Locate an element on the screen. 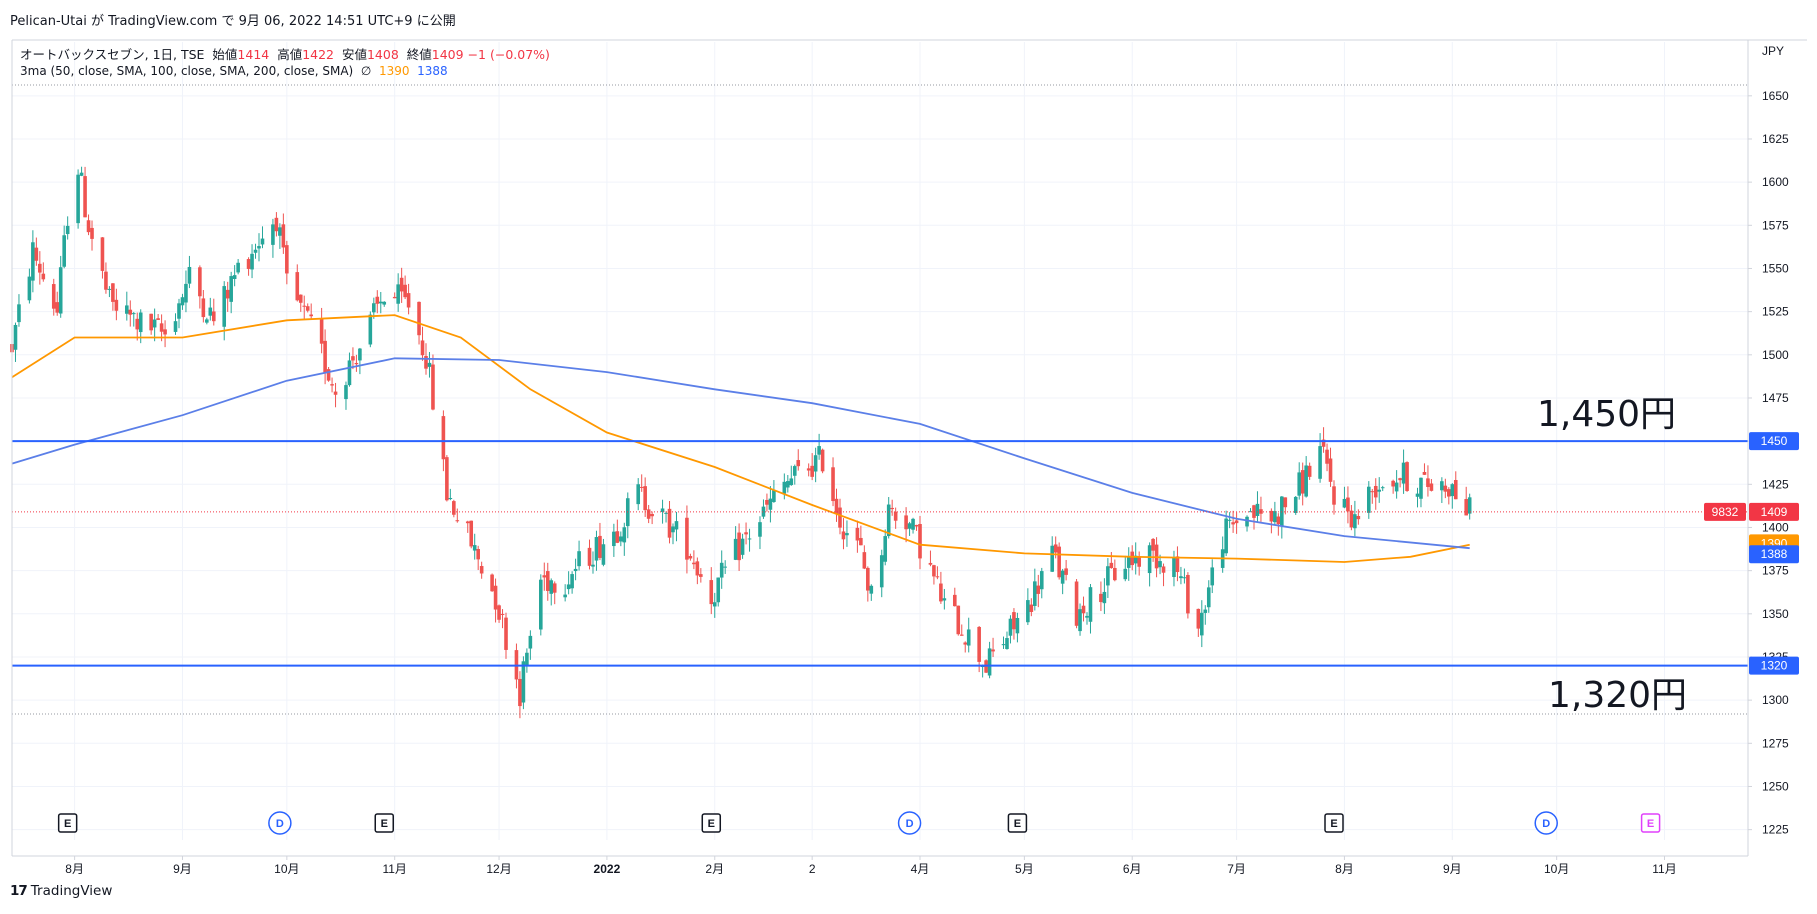 Image resolution: width=1817 pixels, height=914 pixels. currency-label: JPY is located at coordinates (1773, 51).